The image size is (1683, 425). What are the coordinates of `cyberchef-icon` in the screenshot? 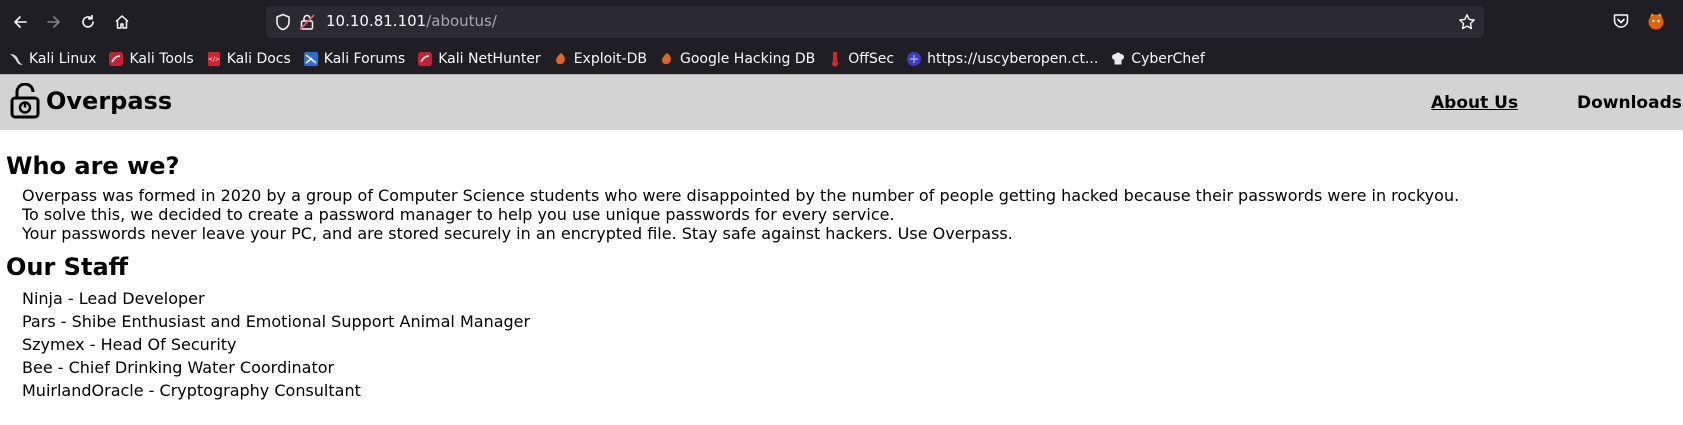 It's located at (1118, 59).